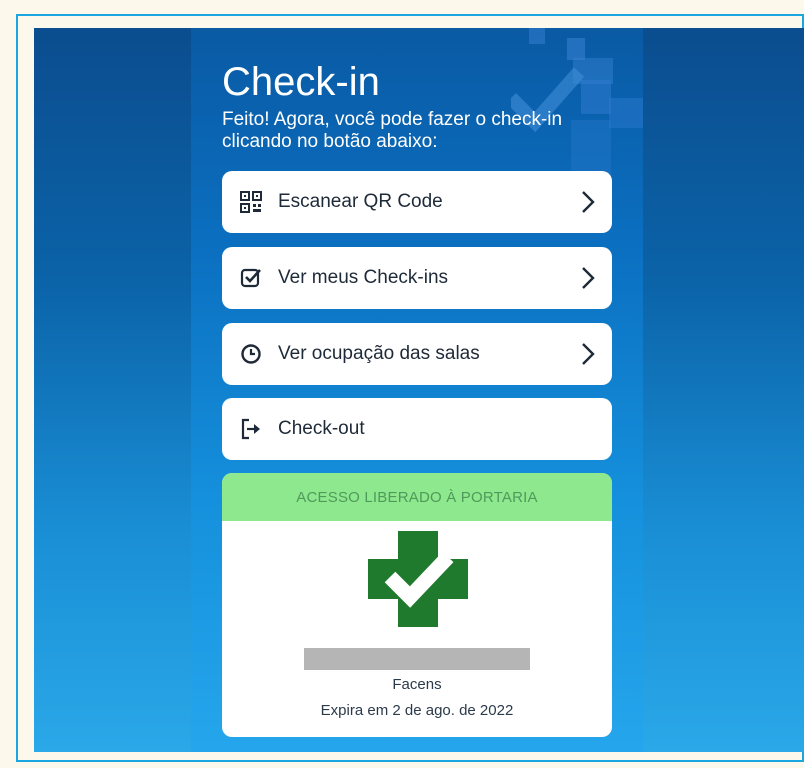  I want to click on scan-qr-code-button: Escanear QR Code, so click(417, 202).